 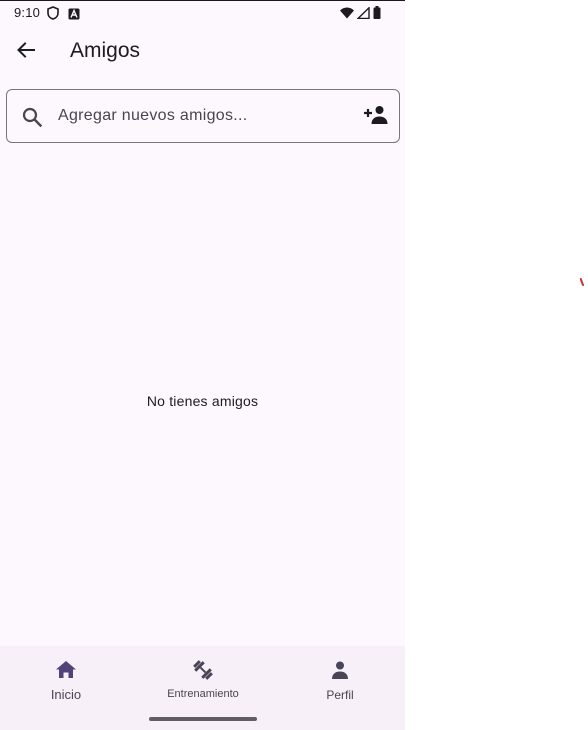 I want to click on person-add-icon, so click(x=376, y=117).